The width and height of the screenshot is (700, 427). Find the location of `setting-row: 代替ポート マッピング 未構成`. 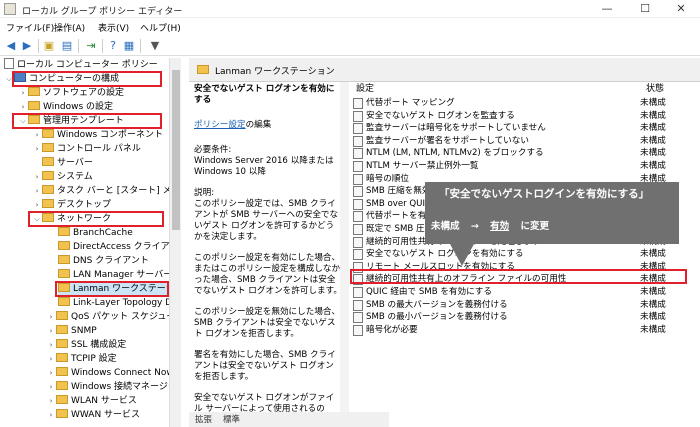

setting-row: 代替ポート マッピング 未構成 is located at coordinates (518, 103).